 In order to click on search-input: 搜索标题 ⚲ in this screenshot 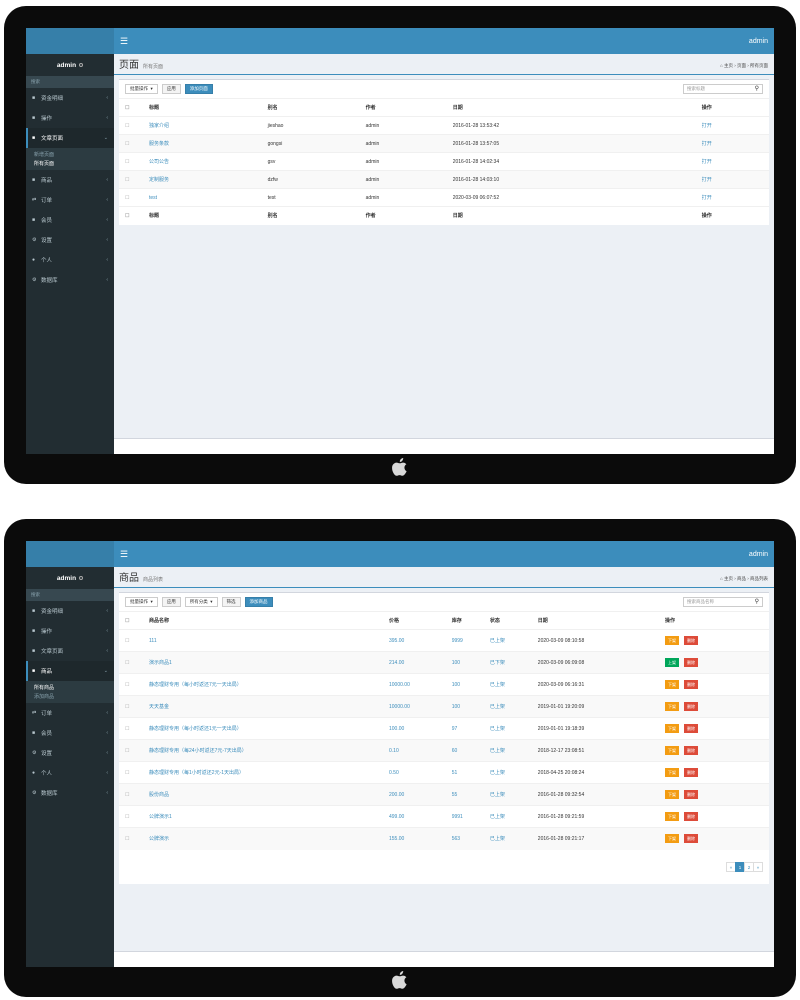, I will do `click(723, 89)`.